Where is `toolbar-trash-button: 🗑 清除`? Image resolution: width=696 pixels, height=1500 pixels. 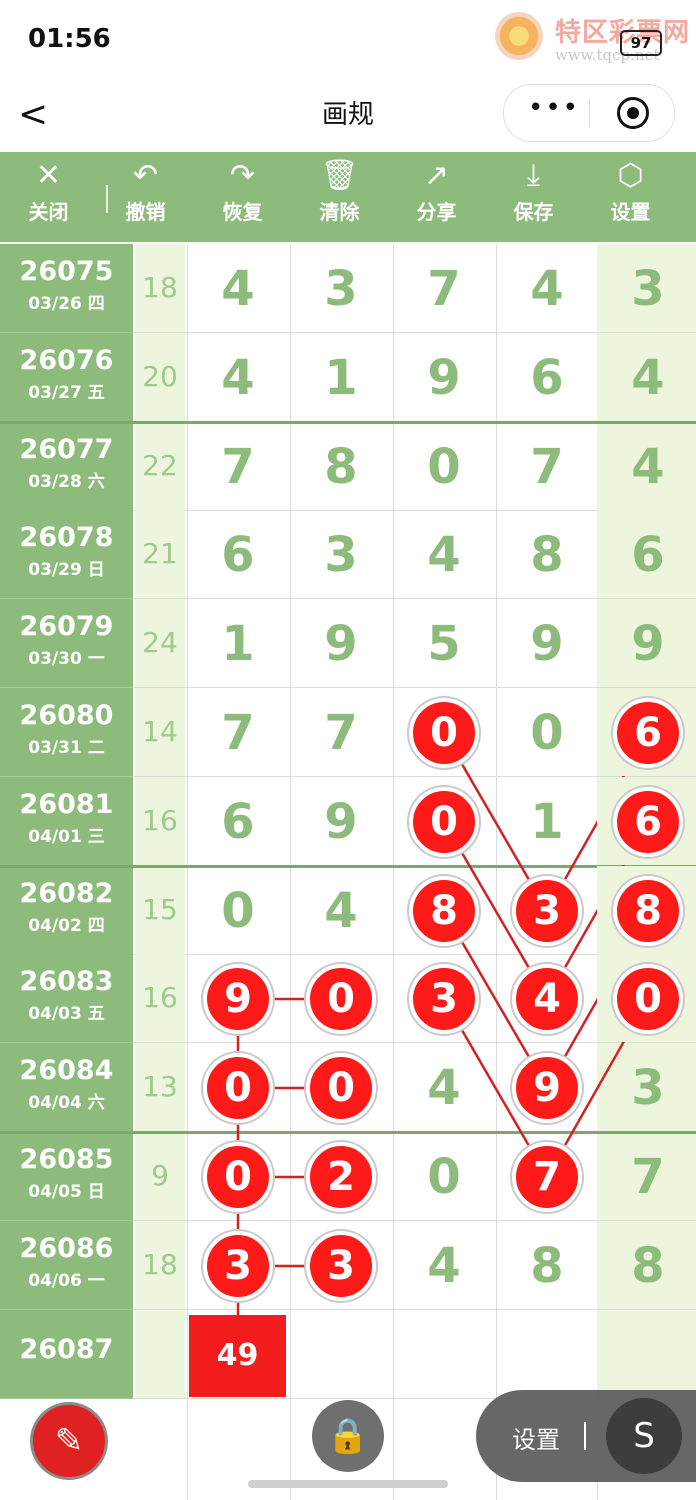
toolbar-trash-button: 🗑 清除 is located at coordinates (339, 197).